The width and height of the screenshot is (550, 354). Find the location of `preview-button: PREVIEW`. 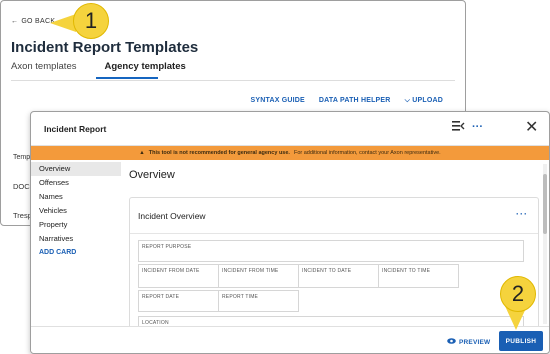

preview-button: PREVIEW is located at coordinates (468, 342).